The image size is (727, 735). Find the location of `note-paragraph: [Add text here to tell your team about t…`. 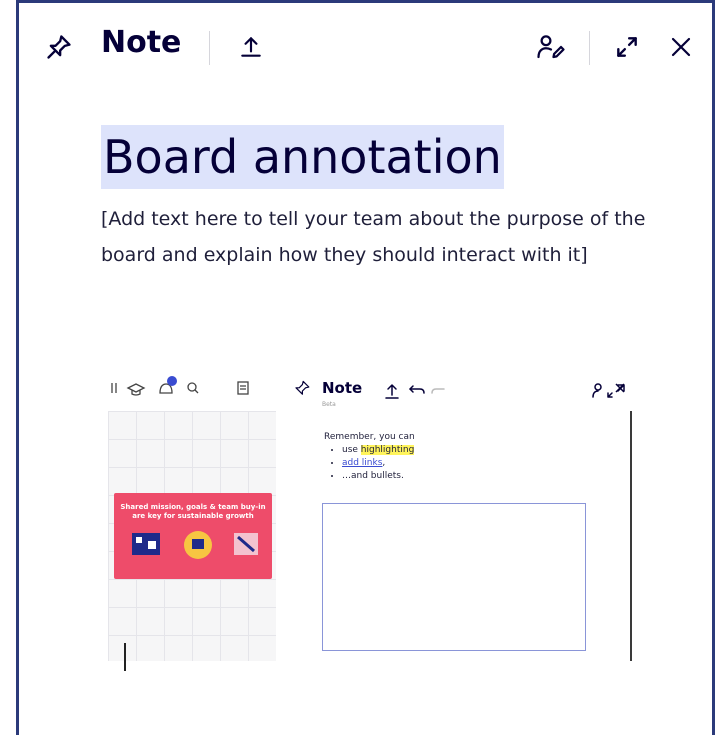

note-paragraph: [Add text here to tell your team about t… is located at coordinates (381, 237).